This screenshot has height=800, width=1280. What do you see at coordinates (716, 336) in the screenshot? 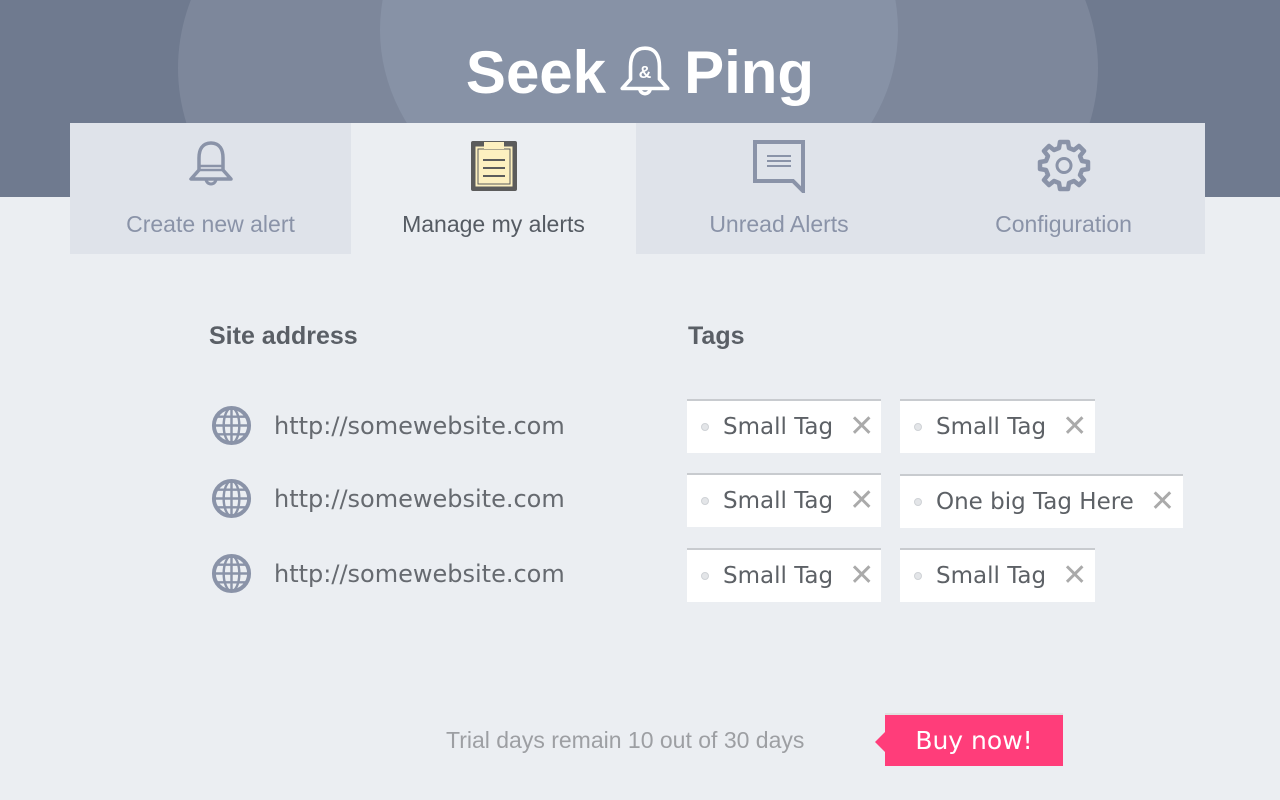
I see `tags-heading: Tags` at bounding box center [716, 336].